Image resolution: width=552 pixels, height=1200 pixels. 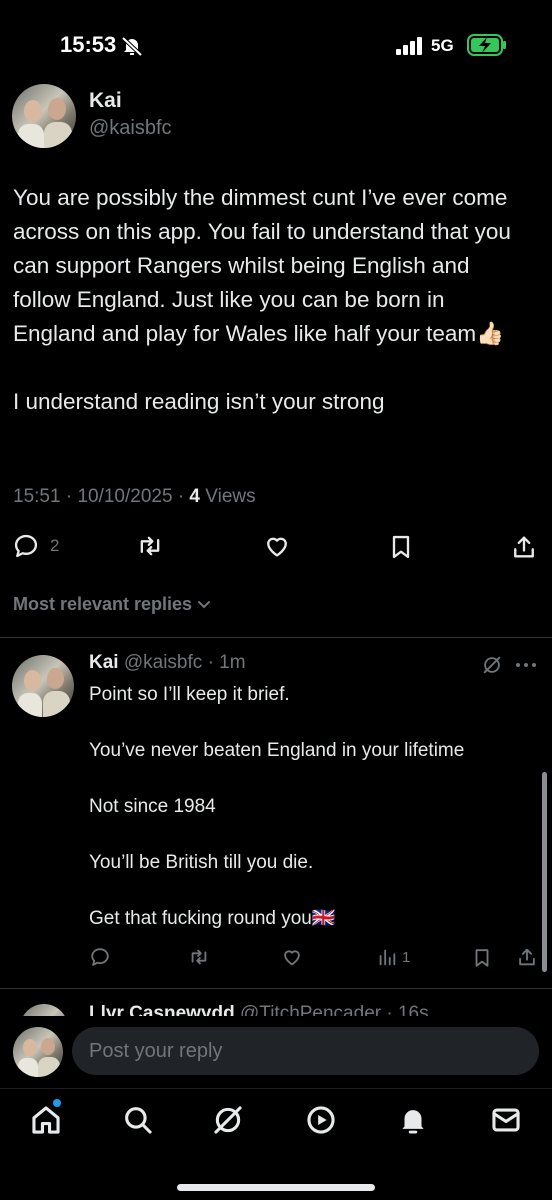 I want to click on author-name: Kai, so click(x=105, y=101).